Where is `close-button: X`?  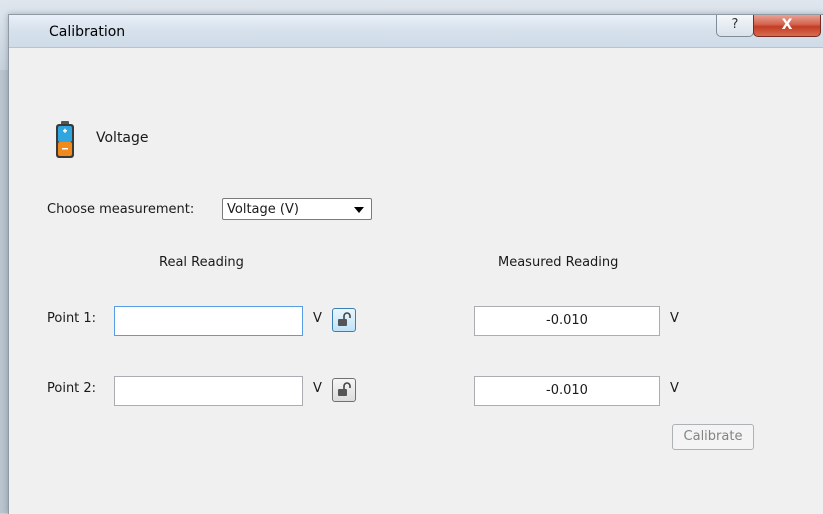 close-button: X is located at coordinates (787, 26).